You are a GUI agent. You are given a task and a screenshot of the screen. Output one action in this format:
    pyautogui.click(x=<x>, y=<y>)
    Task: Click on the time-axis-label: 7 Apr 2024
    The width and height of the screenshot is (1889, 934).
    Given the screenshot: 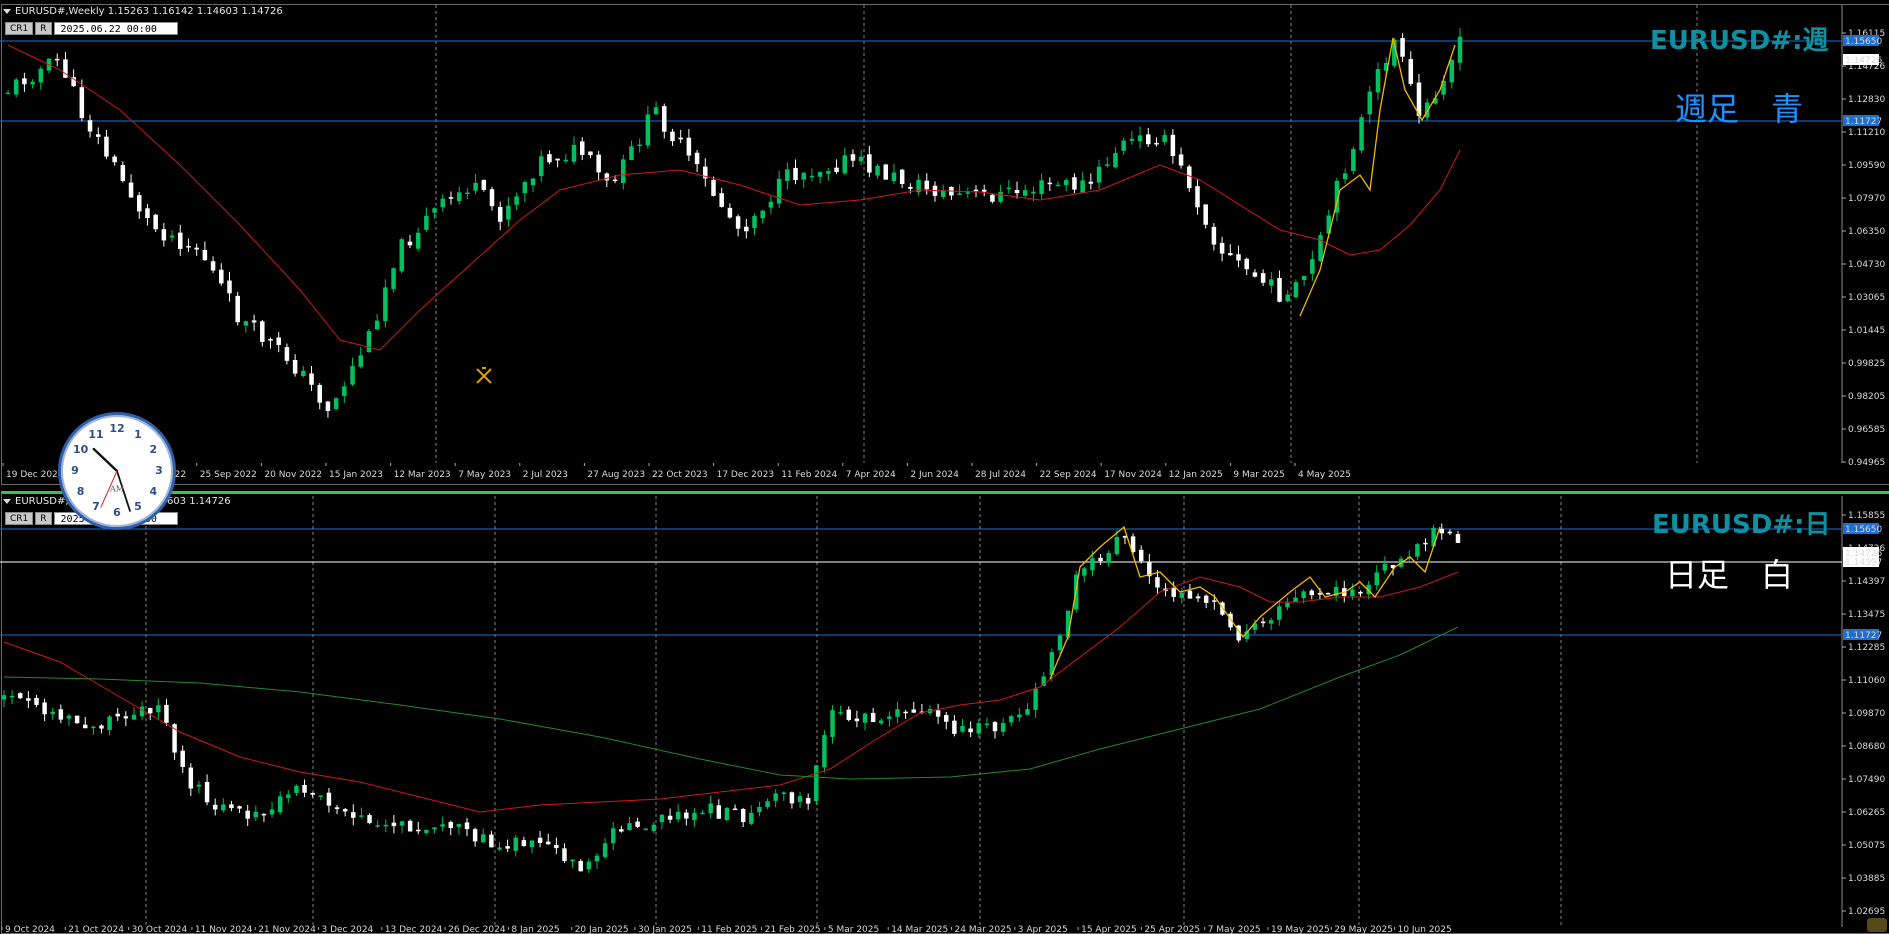 What is the action you would take?
    pyautogui.click(x=871, y=475)
    